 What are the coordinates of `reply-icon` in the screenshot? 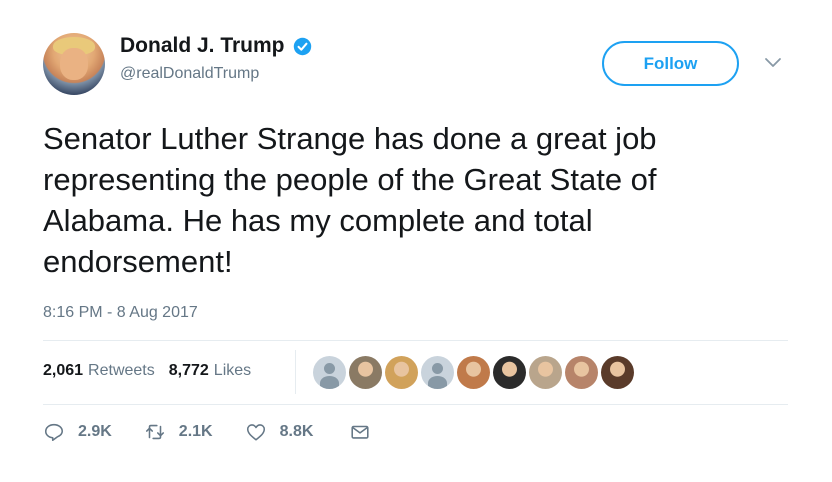 It's located at (54, 432).